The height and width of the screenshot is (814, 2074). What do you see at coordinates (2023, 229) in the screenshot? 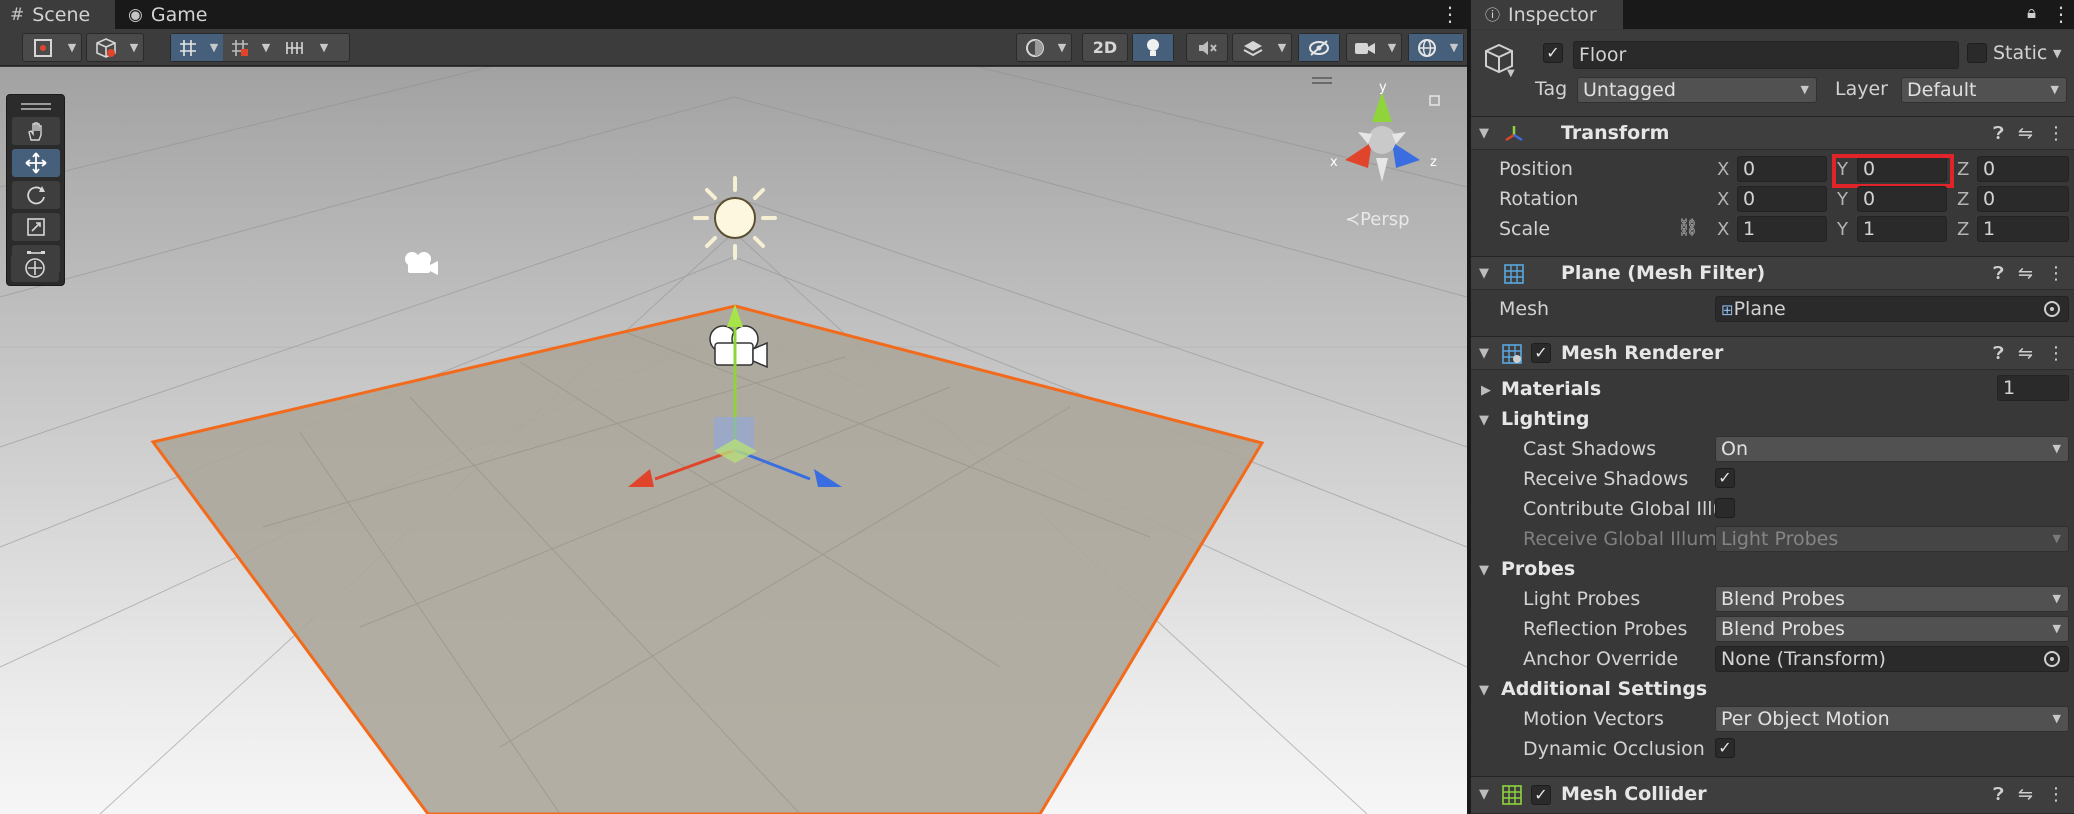
I see `scale-z-field: 1` at bounding box center [2023, 229].